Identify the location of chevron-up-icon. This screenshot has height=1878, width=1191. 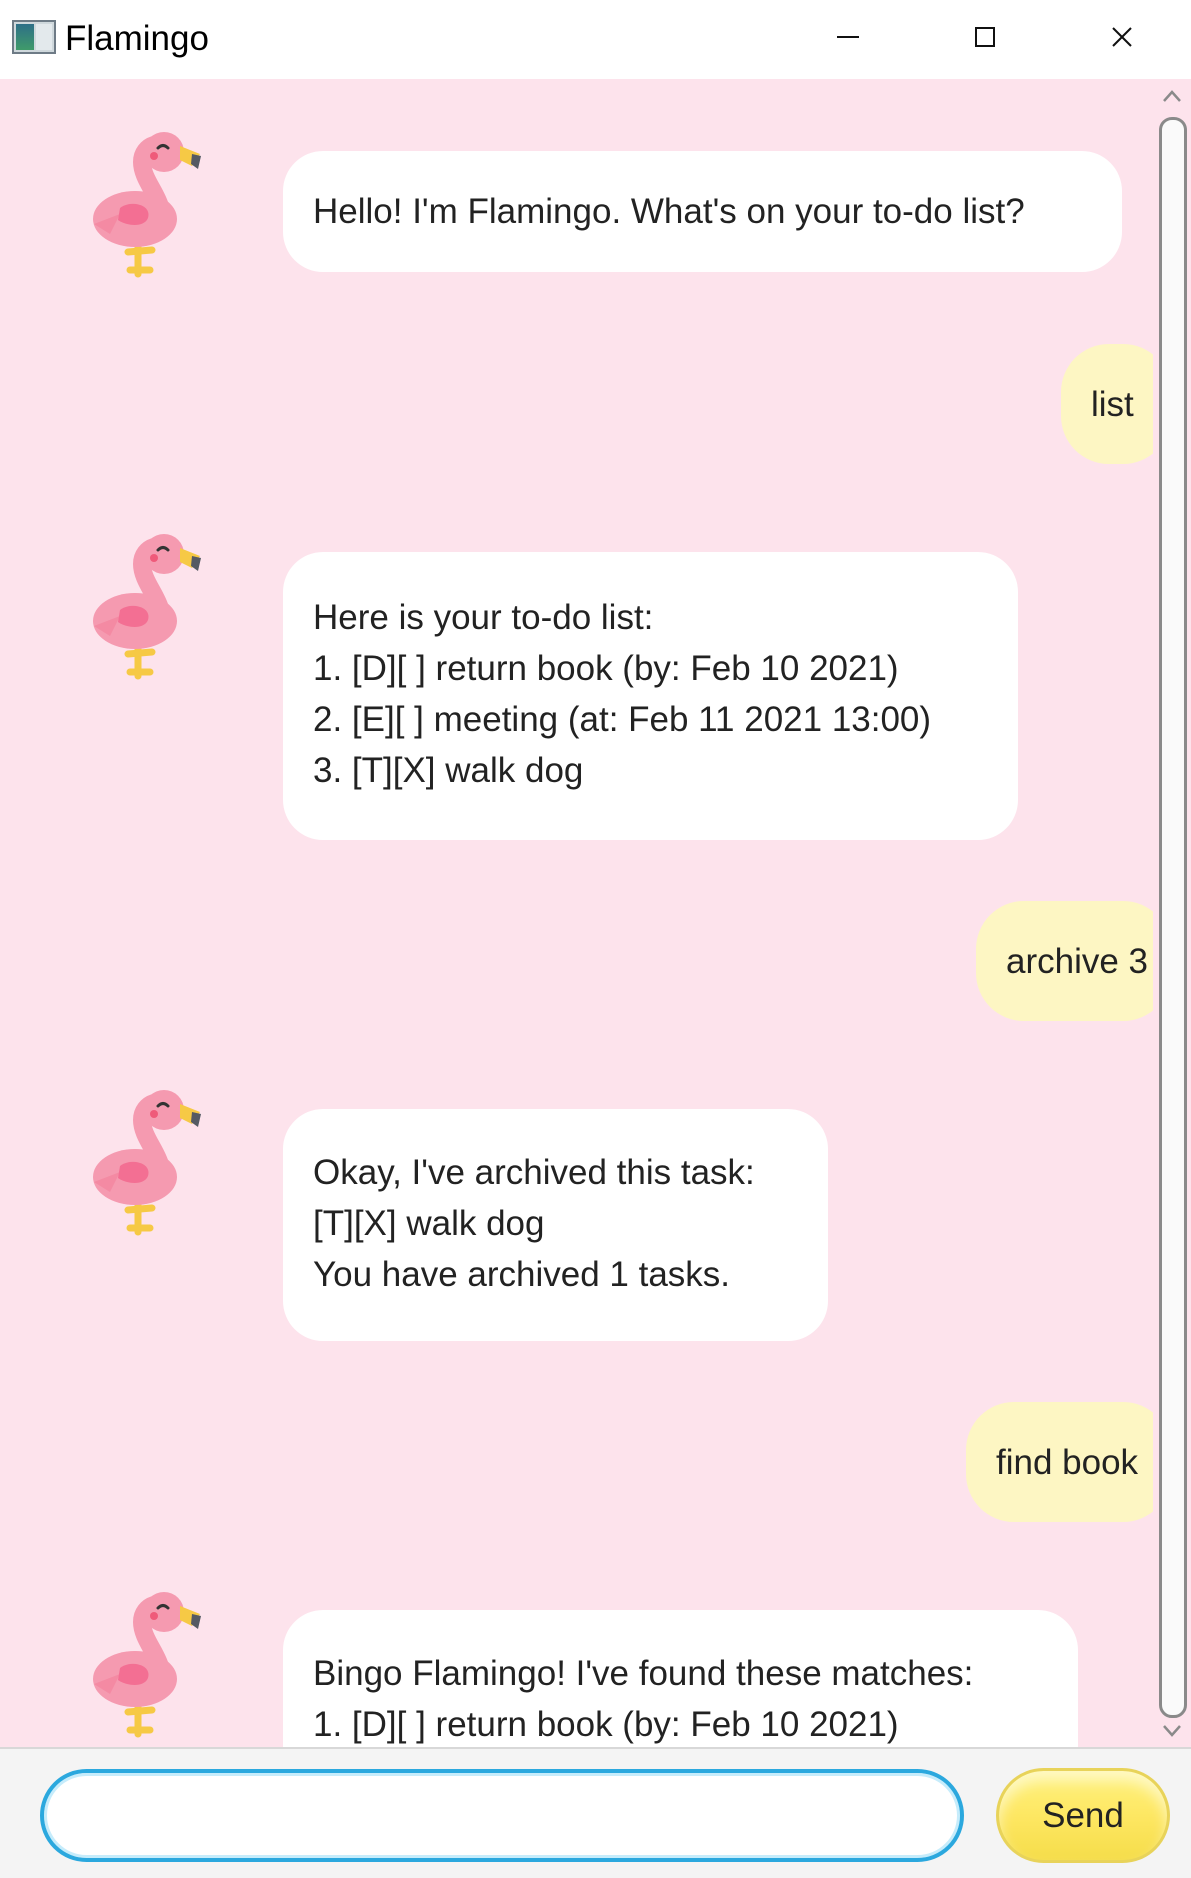
(1172, 96).